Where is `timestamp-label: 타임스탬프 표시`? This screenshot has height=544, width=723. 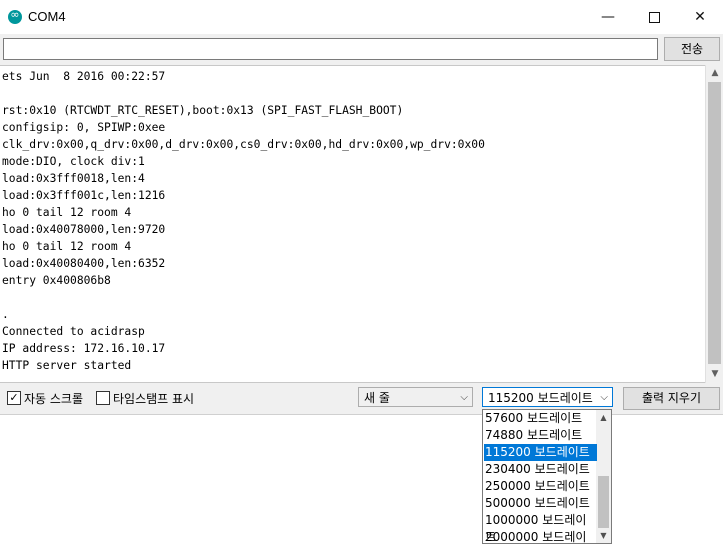
timestamp-label: 타임스탬프 표시 is located at coordinates (153, 398).